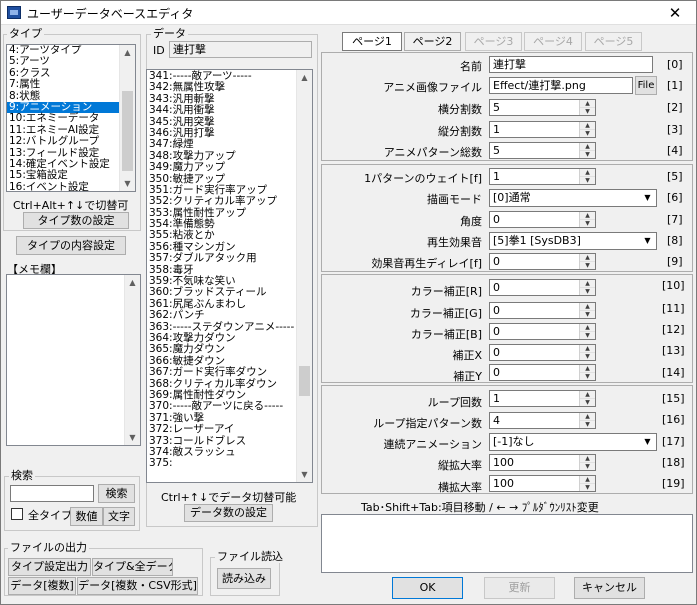 The width and height of the screenshot is (697, 605). Describe the element at coordinates (116, 493) in the screenshot. I see `search-button: 検索` at that location.